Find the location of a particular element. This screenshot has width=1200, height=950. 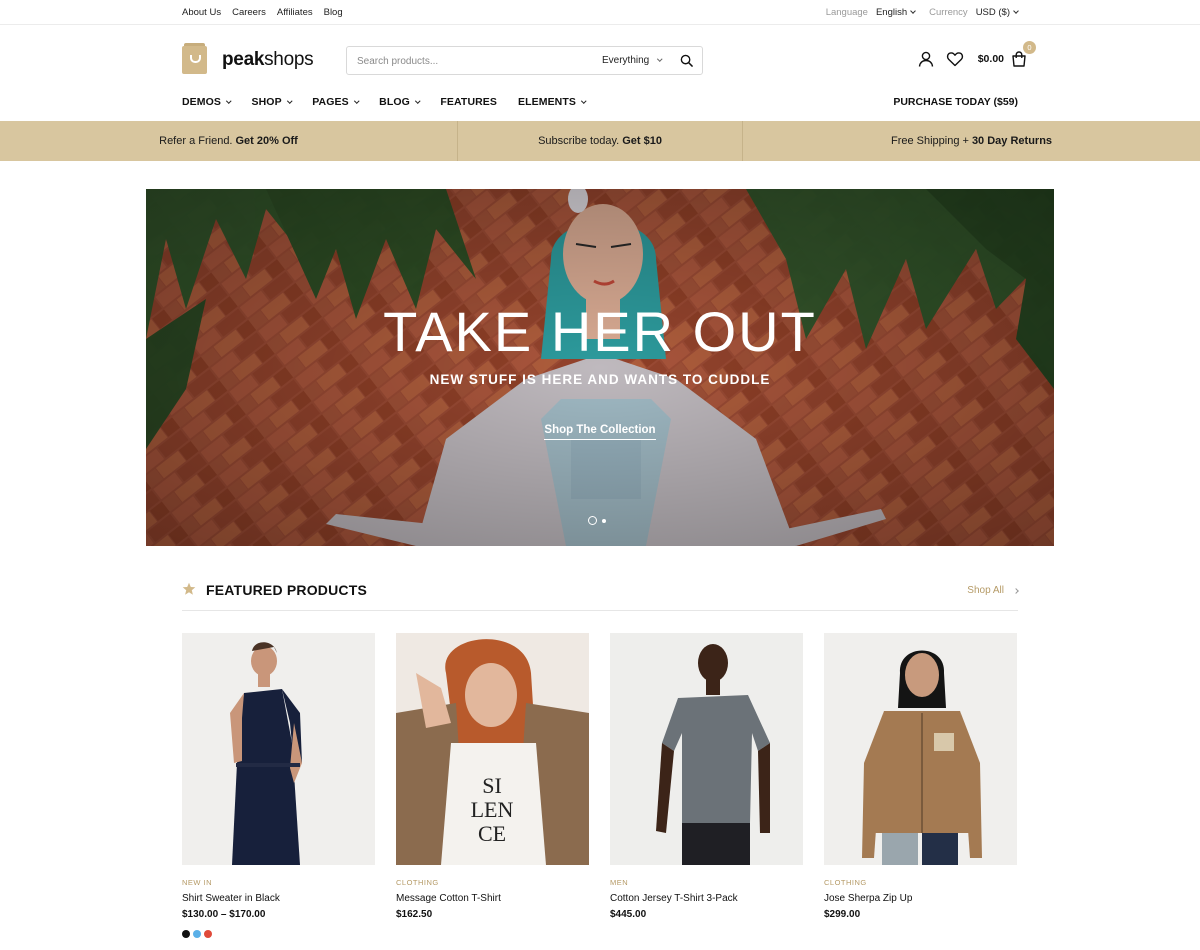

cart-button: 0 is located at coordinates (1023, 54).